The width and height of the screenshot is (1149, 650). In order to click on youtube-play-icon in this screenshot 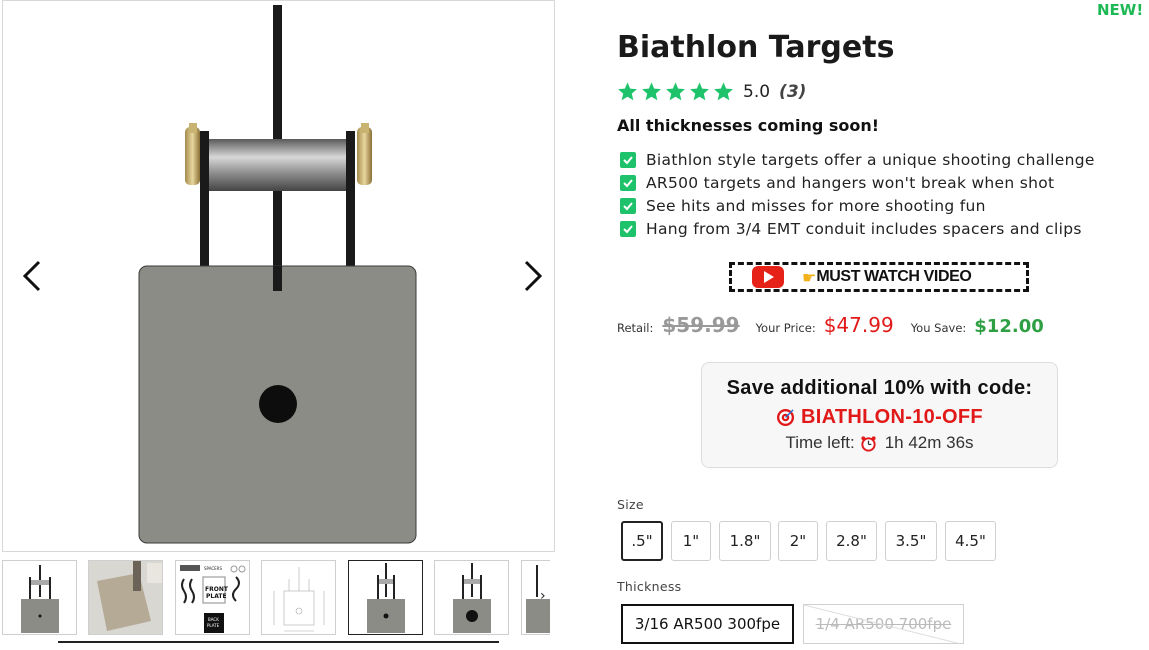, I will do `click(768, 277)`.